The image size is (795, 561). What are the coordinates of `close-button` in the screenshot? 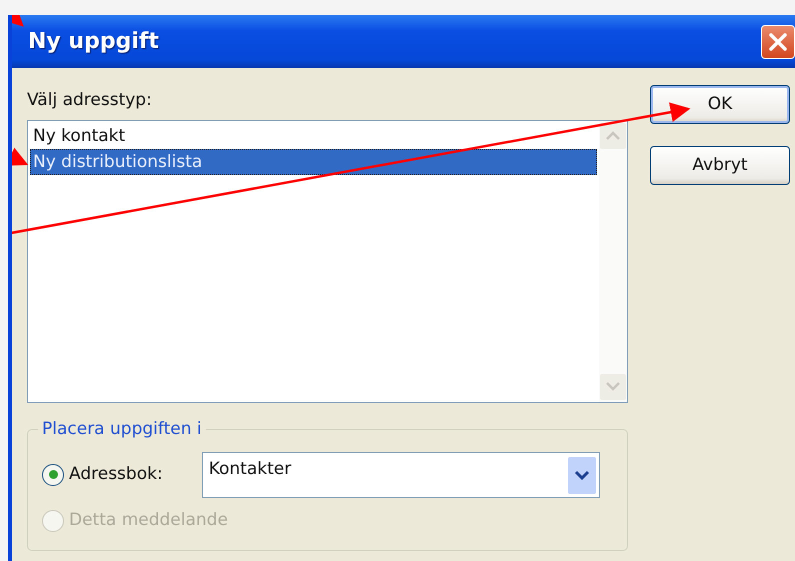 It's located at (778, 41).